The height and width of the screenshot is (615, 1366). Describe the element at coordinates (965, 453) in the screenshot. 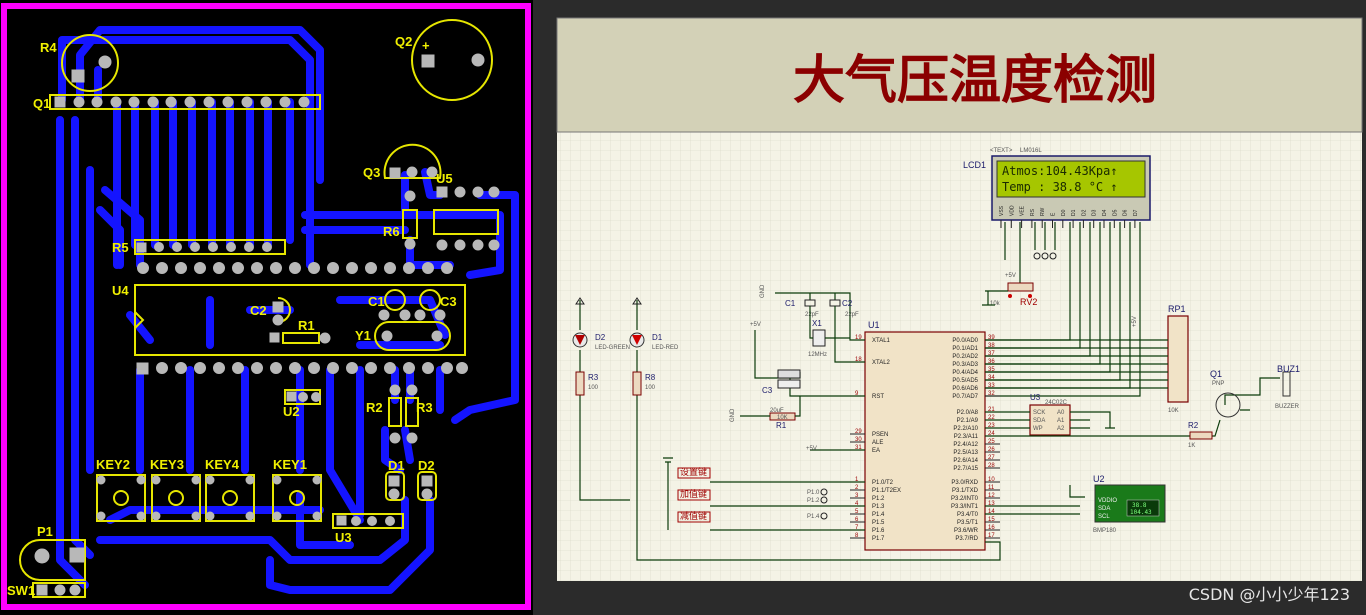

I see `mcu-pin-label: P2.5/A13` at that location.